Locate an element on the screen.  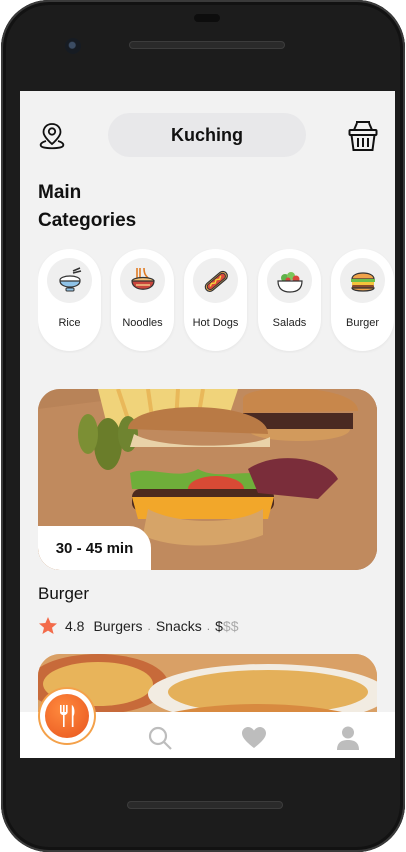
city-name: Kuching is located at coordinates (207, 134).